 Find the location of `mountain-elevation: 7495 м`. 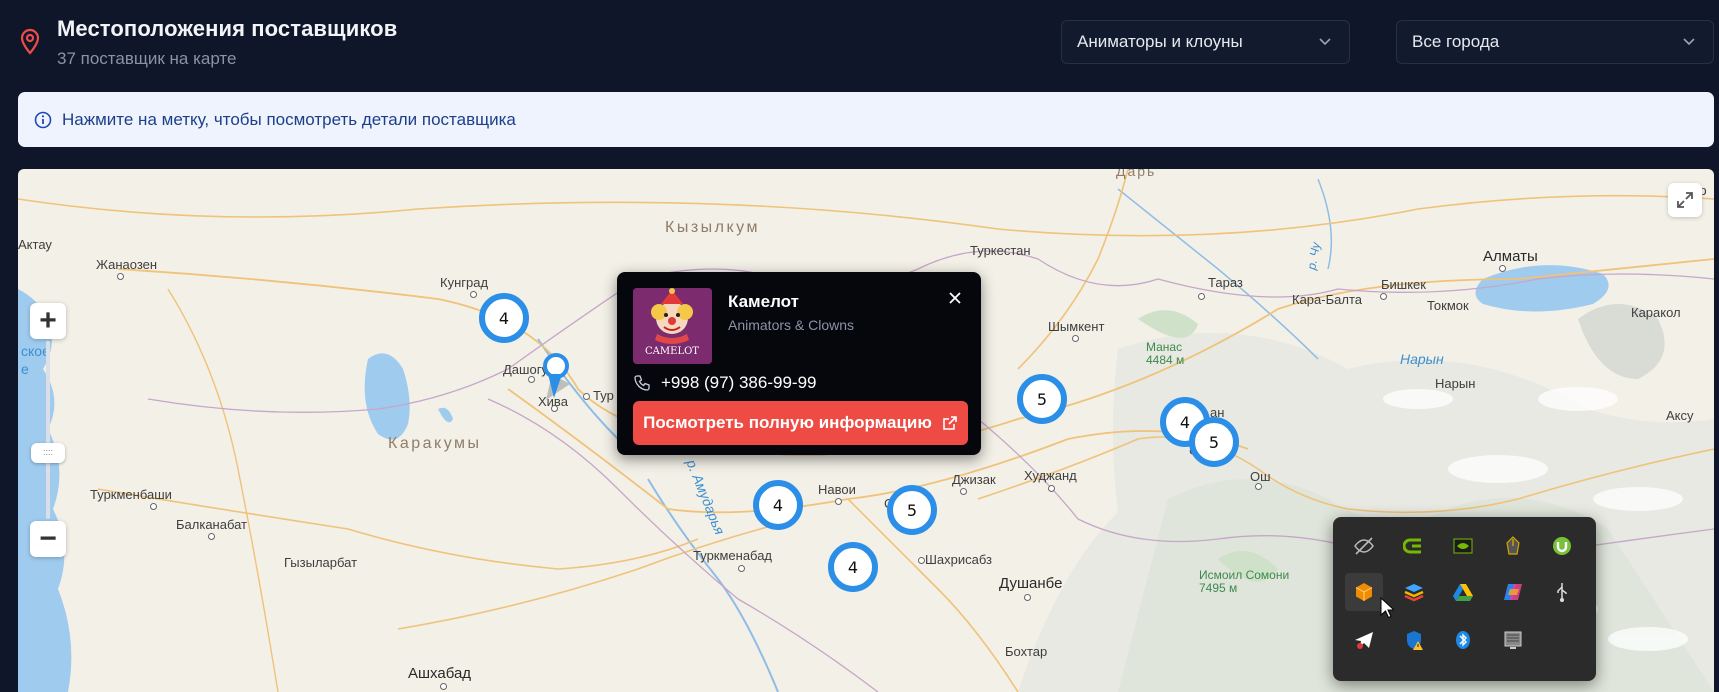

mountain-elevation: 7495 м is located at coordinates (1218, 588).